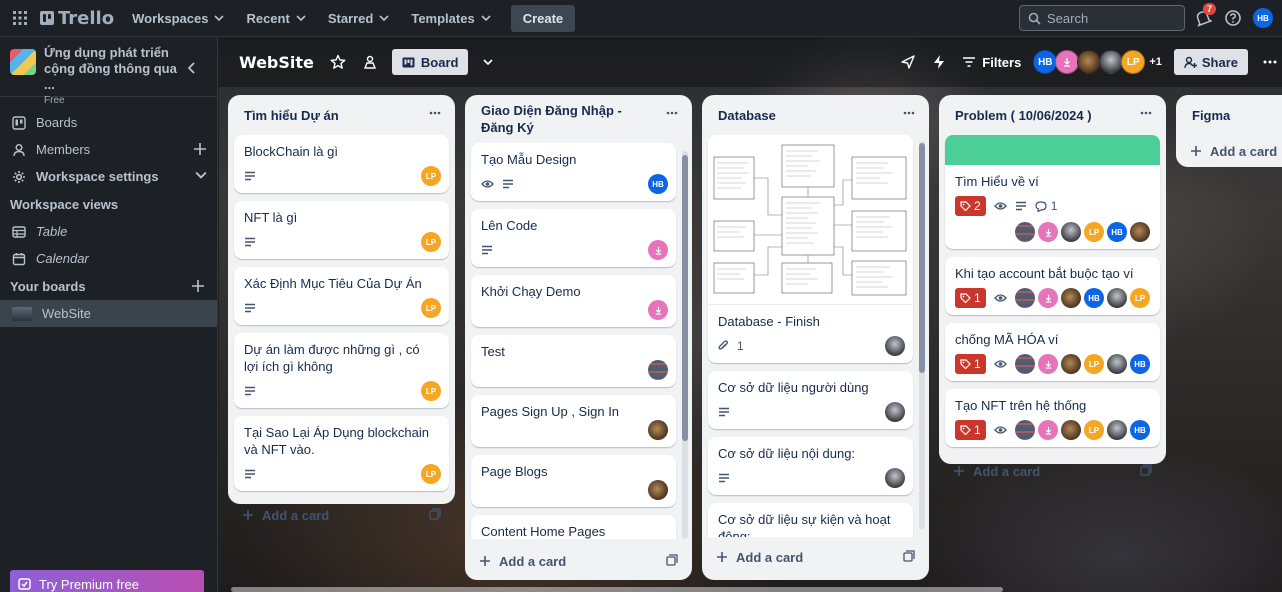 This screenshot has width=1282, height=592. I want to click on board-menu-icon, so click(1270, 62).